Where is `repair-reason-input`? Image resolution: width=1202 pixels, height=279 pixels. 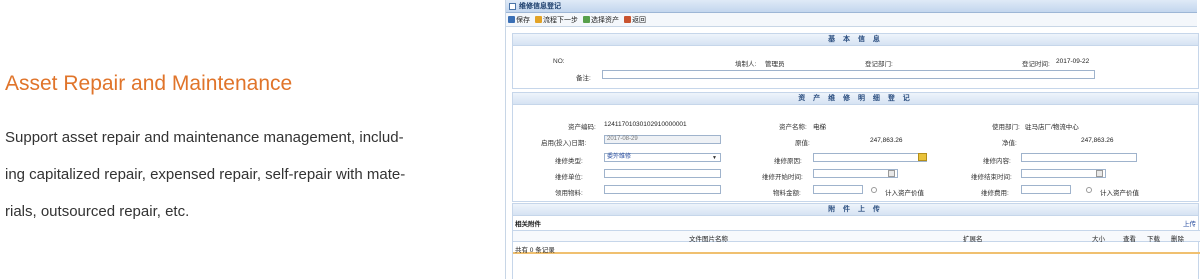 repair-reason-input is located at coordinates (870, 157).